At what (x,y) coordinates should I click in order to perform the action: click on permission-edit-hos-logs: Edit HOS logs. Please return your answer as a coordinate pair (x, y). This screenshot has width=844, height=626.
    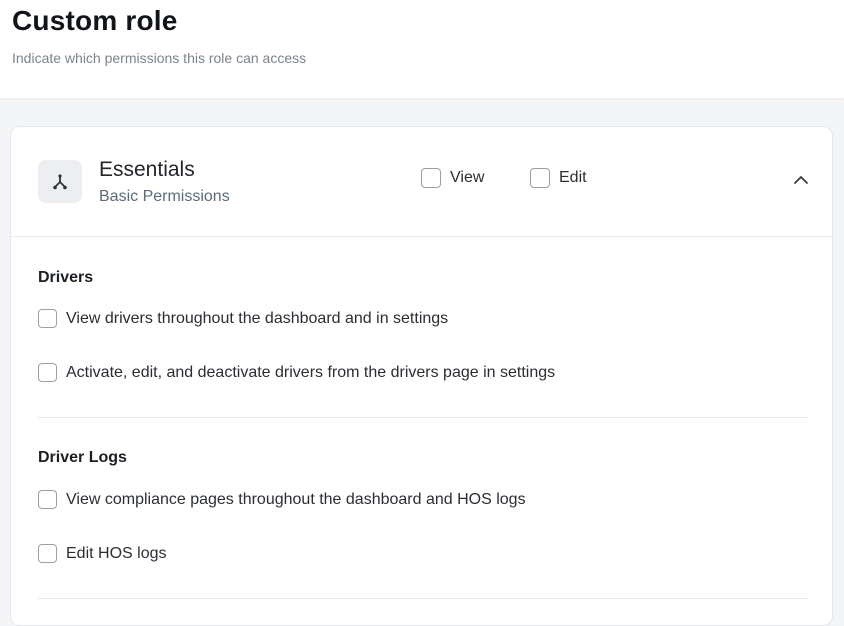
    Looking at the image, I should click on (102, 553).